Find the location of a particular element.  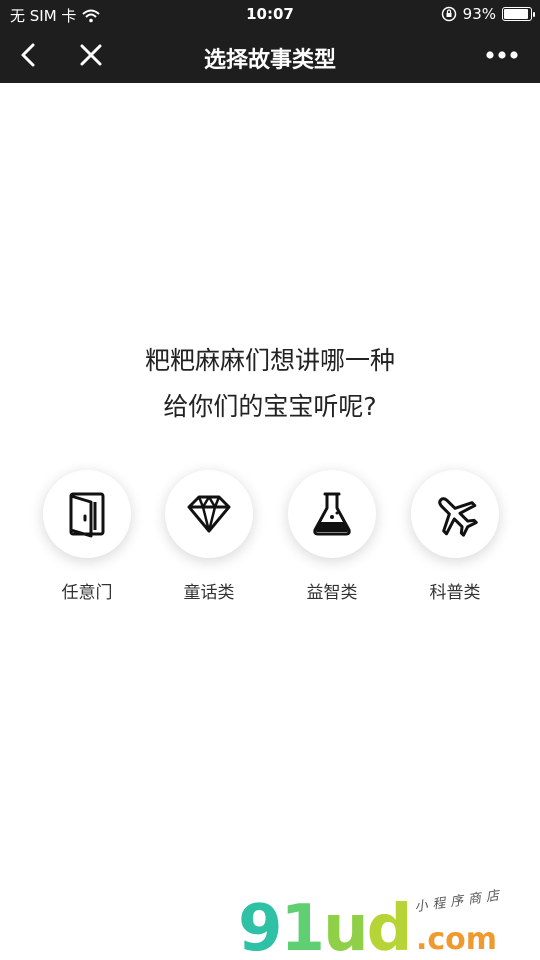

flask-icon is located at coordinates (332, 514).